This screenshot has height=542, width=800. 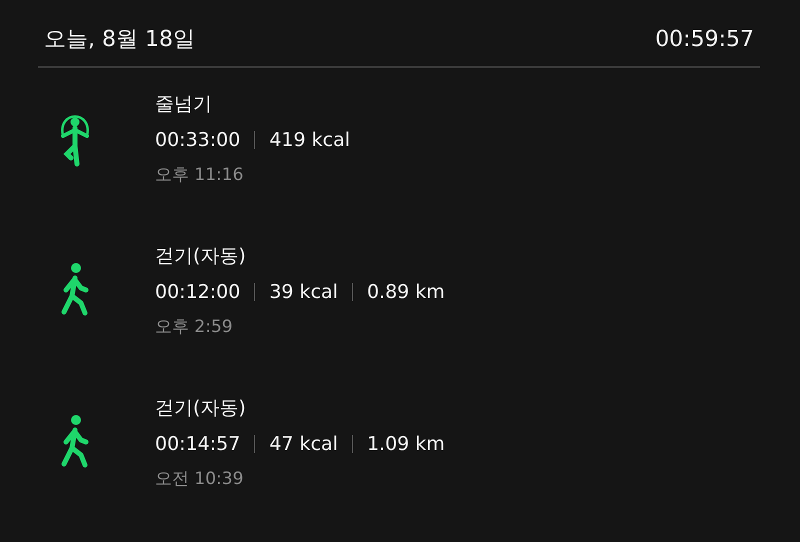 I want to click on activity-stat: 00:33:00, so click(x=197, y=139).